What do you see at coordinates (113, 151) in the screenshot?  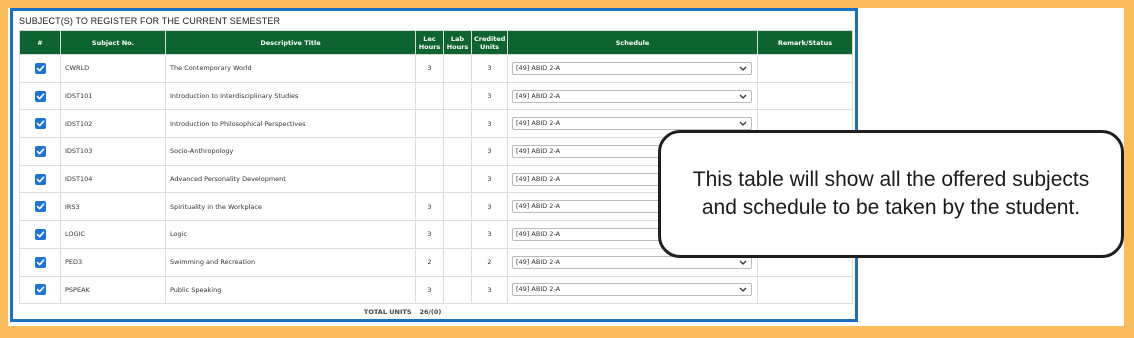 I see `subject-no-cell: IDST103` at bounding box center [113, 151].